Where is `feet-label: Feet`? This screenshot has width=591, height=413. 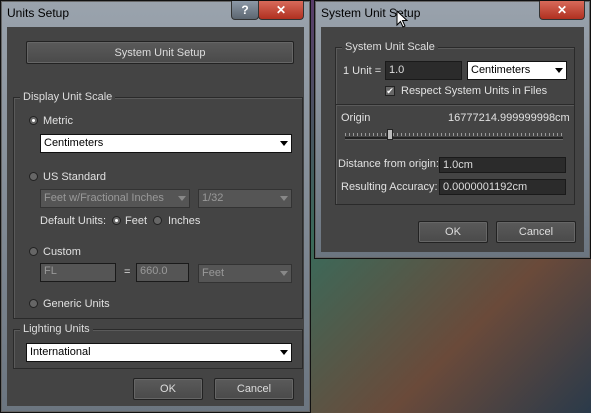
feet-label: Feet is located at coordinates (136, 221).